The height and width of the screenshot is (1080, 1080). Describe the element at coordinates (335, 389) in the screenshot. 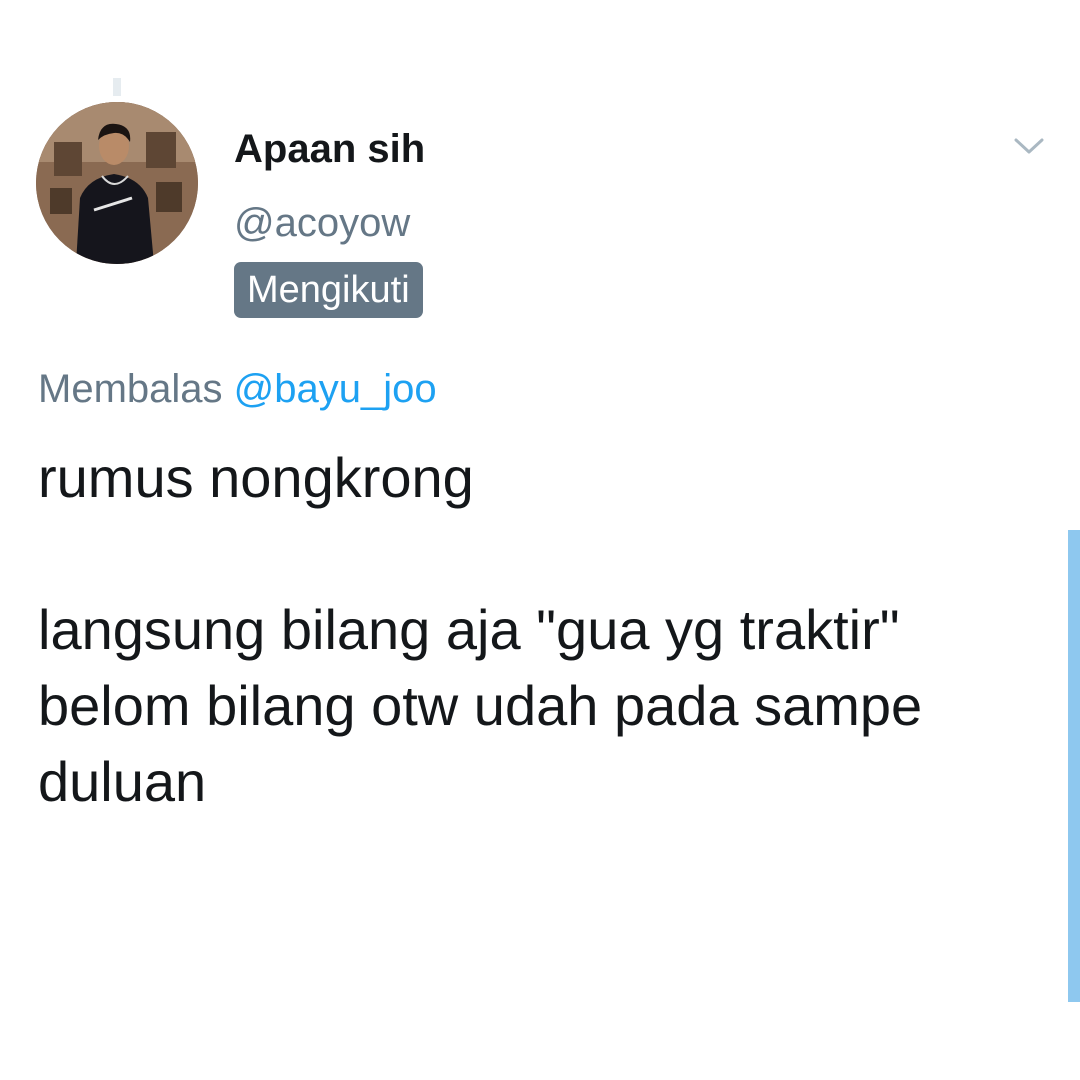

I see `reply-mention-link: @bayu_joo` at that location.